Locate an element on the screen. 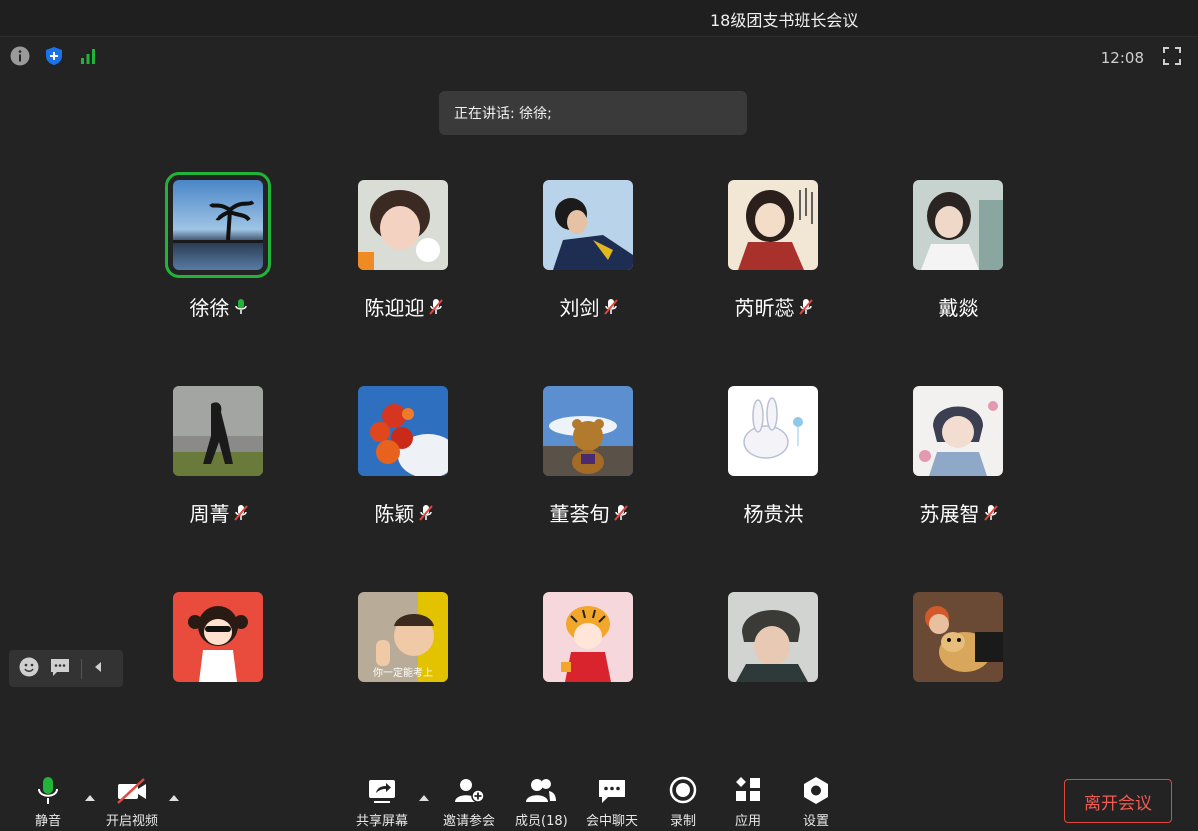  participant-name: 陈迎迎 is located at coordinates (394, 308).